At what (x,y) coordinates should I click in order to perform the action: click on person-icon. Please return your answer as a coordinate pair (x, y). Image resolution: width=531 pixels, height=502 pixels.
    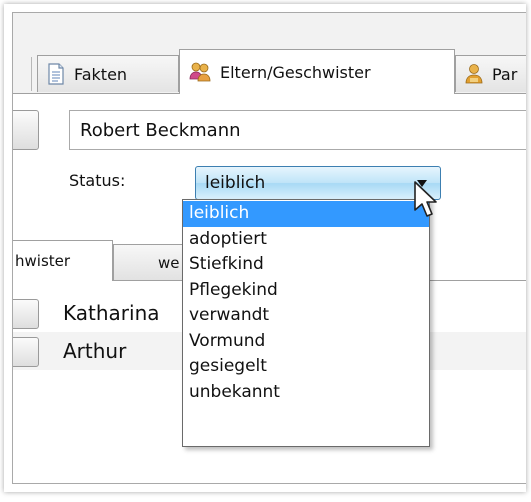
    Looking at the image, I should click on (474, 74).